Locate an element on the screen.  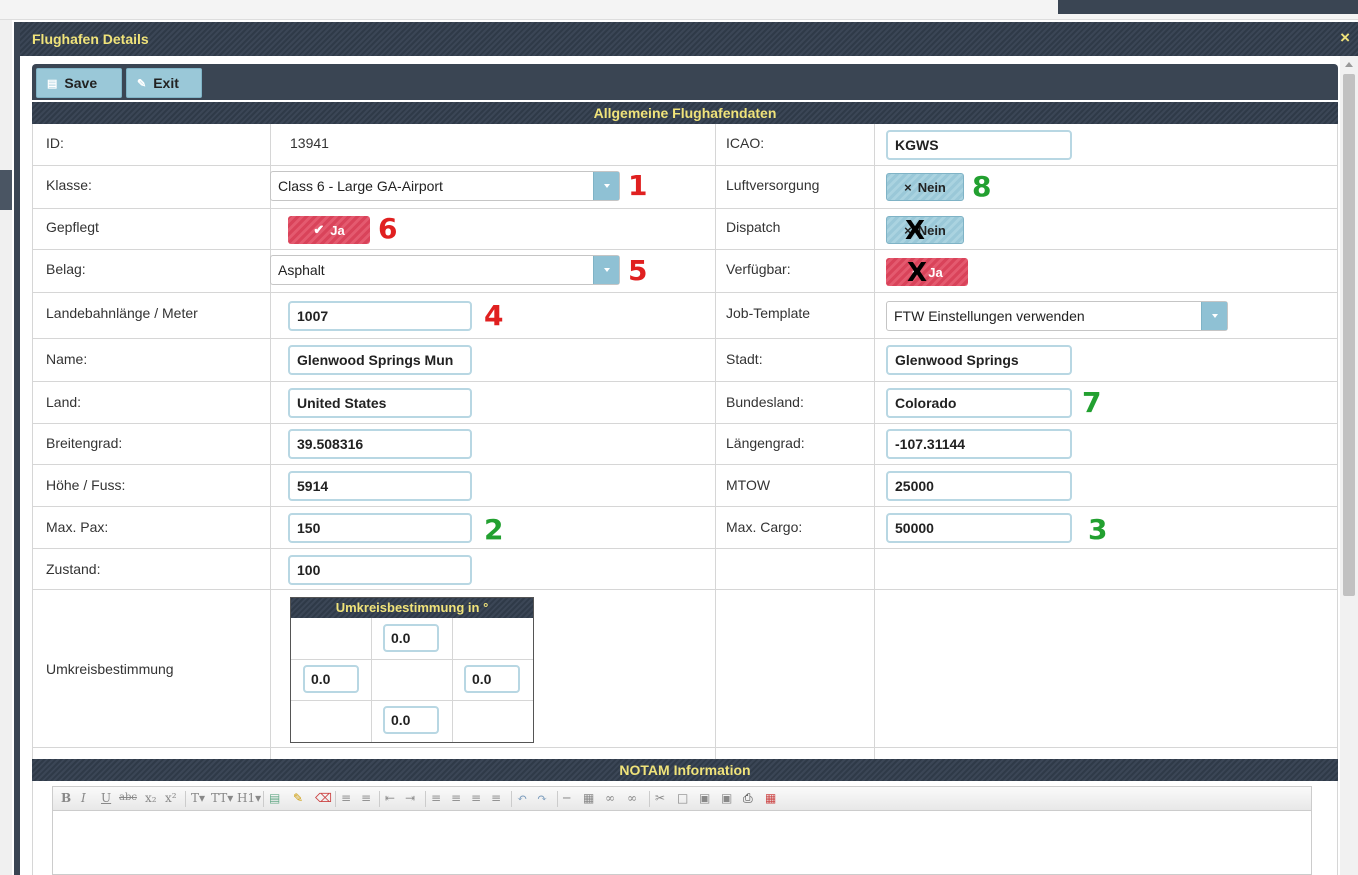
icao-input: KGWS is located at coordinates (979, 145).